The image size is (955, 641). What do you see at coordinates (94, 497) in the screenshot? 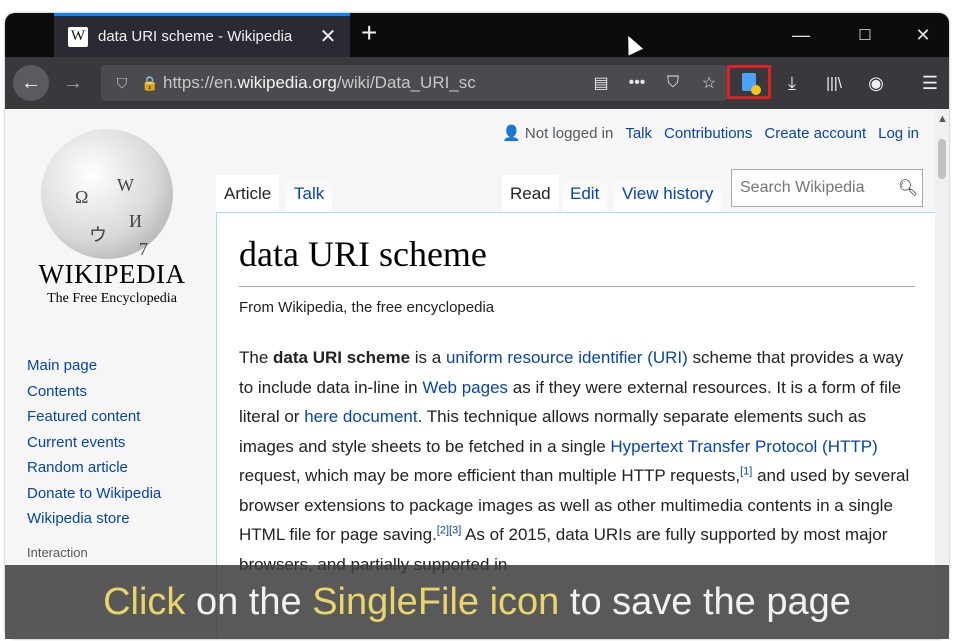
I see `sidebar-item-donate: Donate to Wikipedia` at bounding box center [94, 497].